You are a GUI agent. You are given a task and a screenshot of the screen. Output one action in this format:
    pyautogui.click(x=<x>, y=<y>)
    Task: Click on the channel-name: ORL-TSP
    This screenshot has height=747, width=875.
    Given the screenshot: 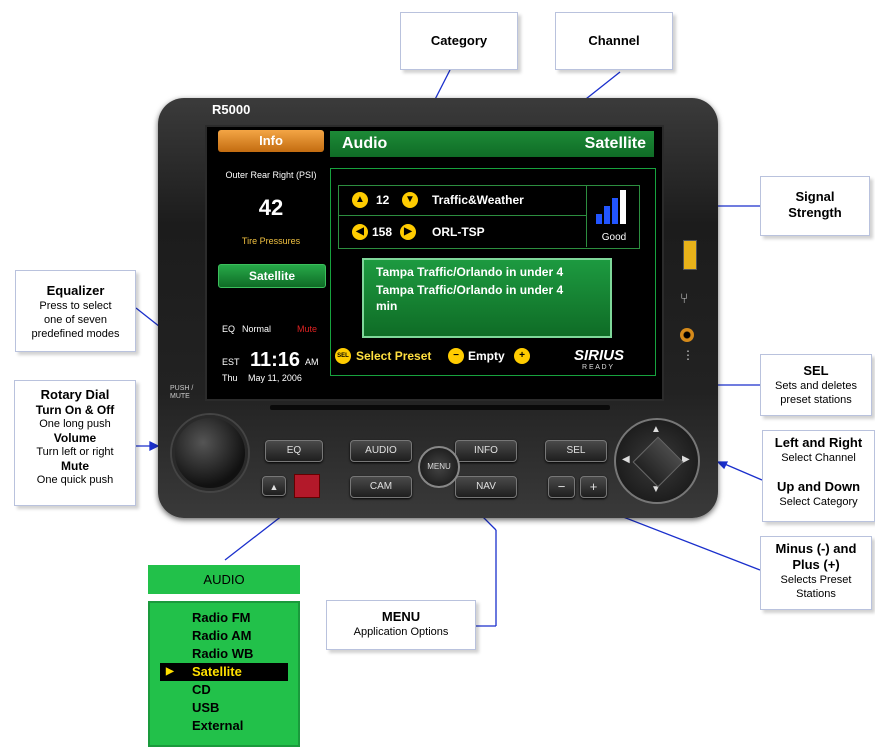 What is the action you would take?
    pyautogui.click(x=458, y=232)
    